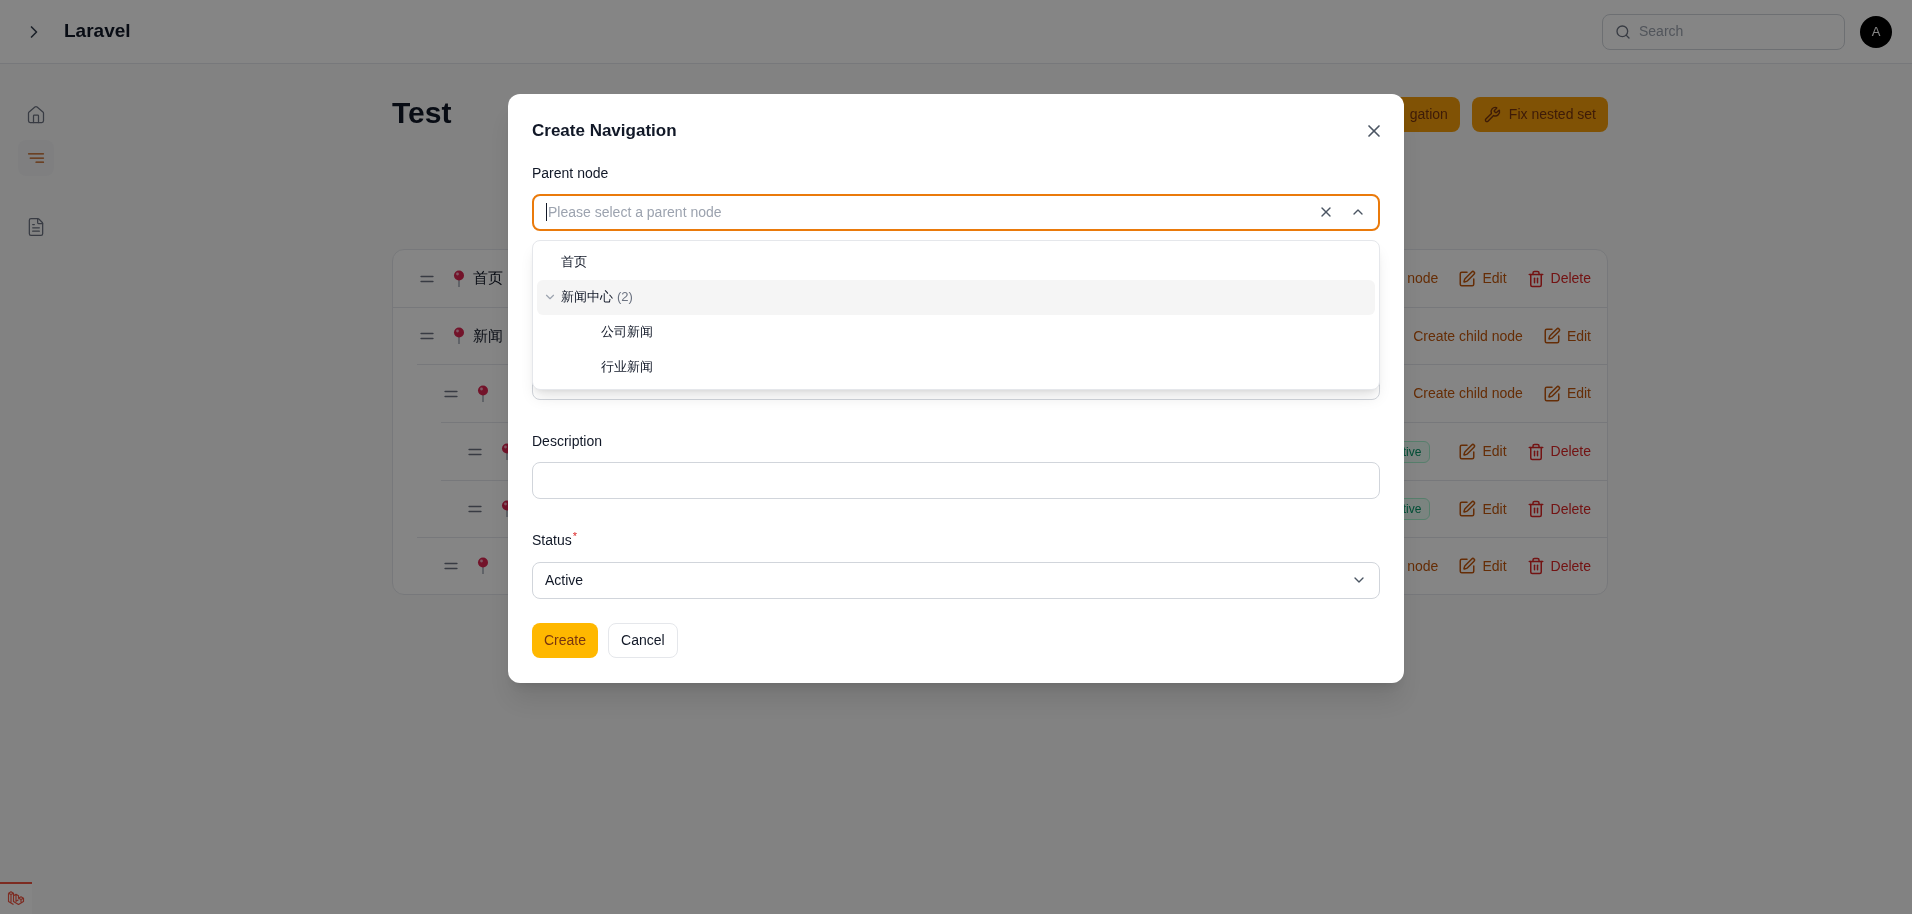  Describe the element at coordinates (1539, 114) in the screenshot. I see `header-button: Fix nested set` at that location.